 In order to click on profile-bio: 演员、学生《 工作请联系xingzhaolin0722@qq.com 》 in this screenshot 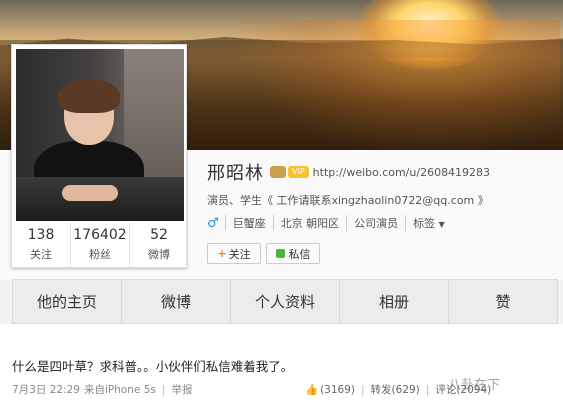, I will do `click(348, 200)`.